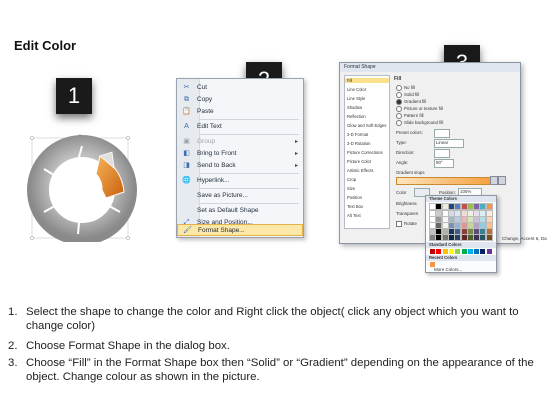 Image resolution: width=560 pixels, height=420 pixels. Describe the element at coordinates (355, 206) in the screenshot. I see `category-text-box: Text Box` at that location.